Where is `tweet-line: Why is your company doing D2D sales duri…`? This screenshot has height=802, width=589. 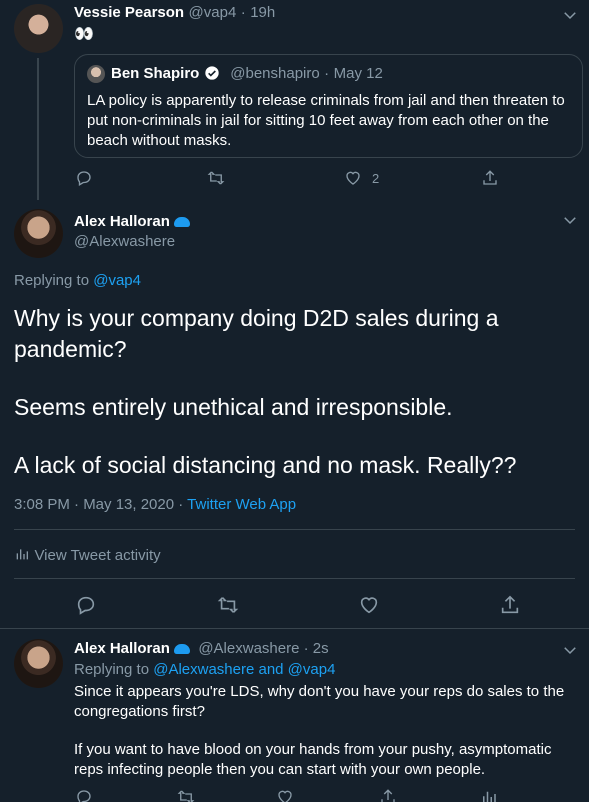 tweet-line: Why is your company doing D2D sales duri… is located at coordinates (256, 318).